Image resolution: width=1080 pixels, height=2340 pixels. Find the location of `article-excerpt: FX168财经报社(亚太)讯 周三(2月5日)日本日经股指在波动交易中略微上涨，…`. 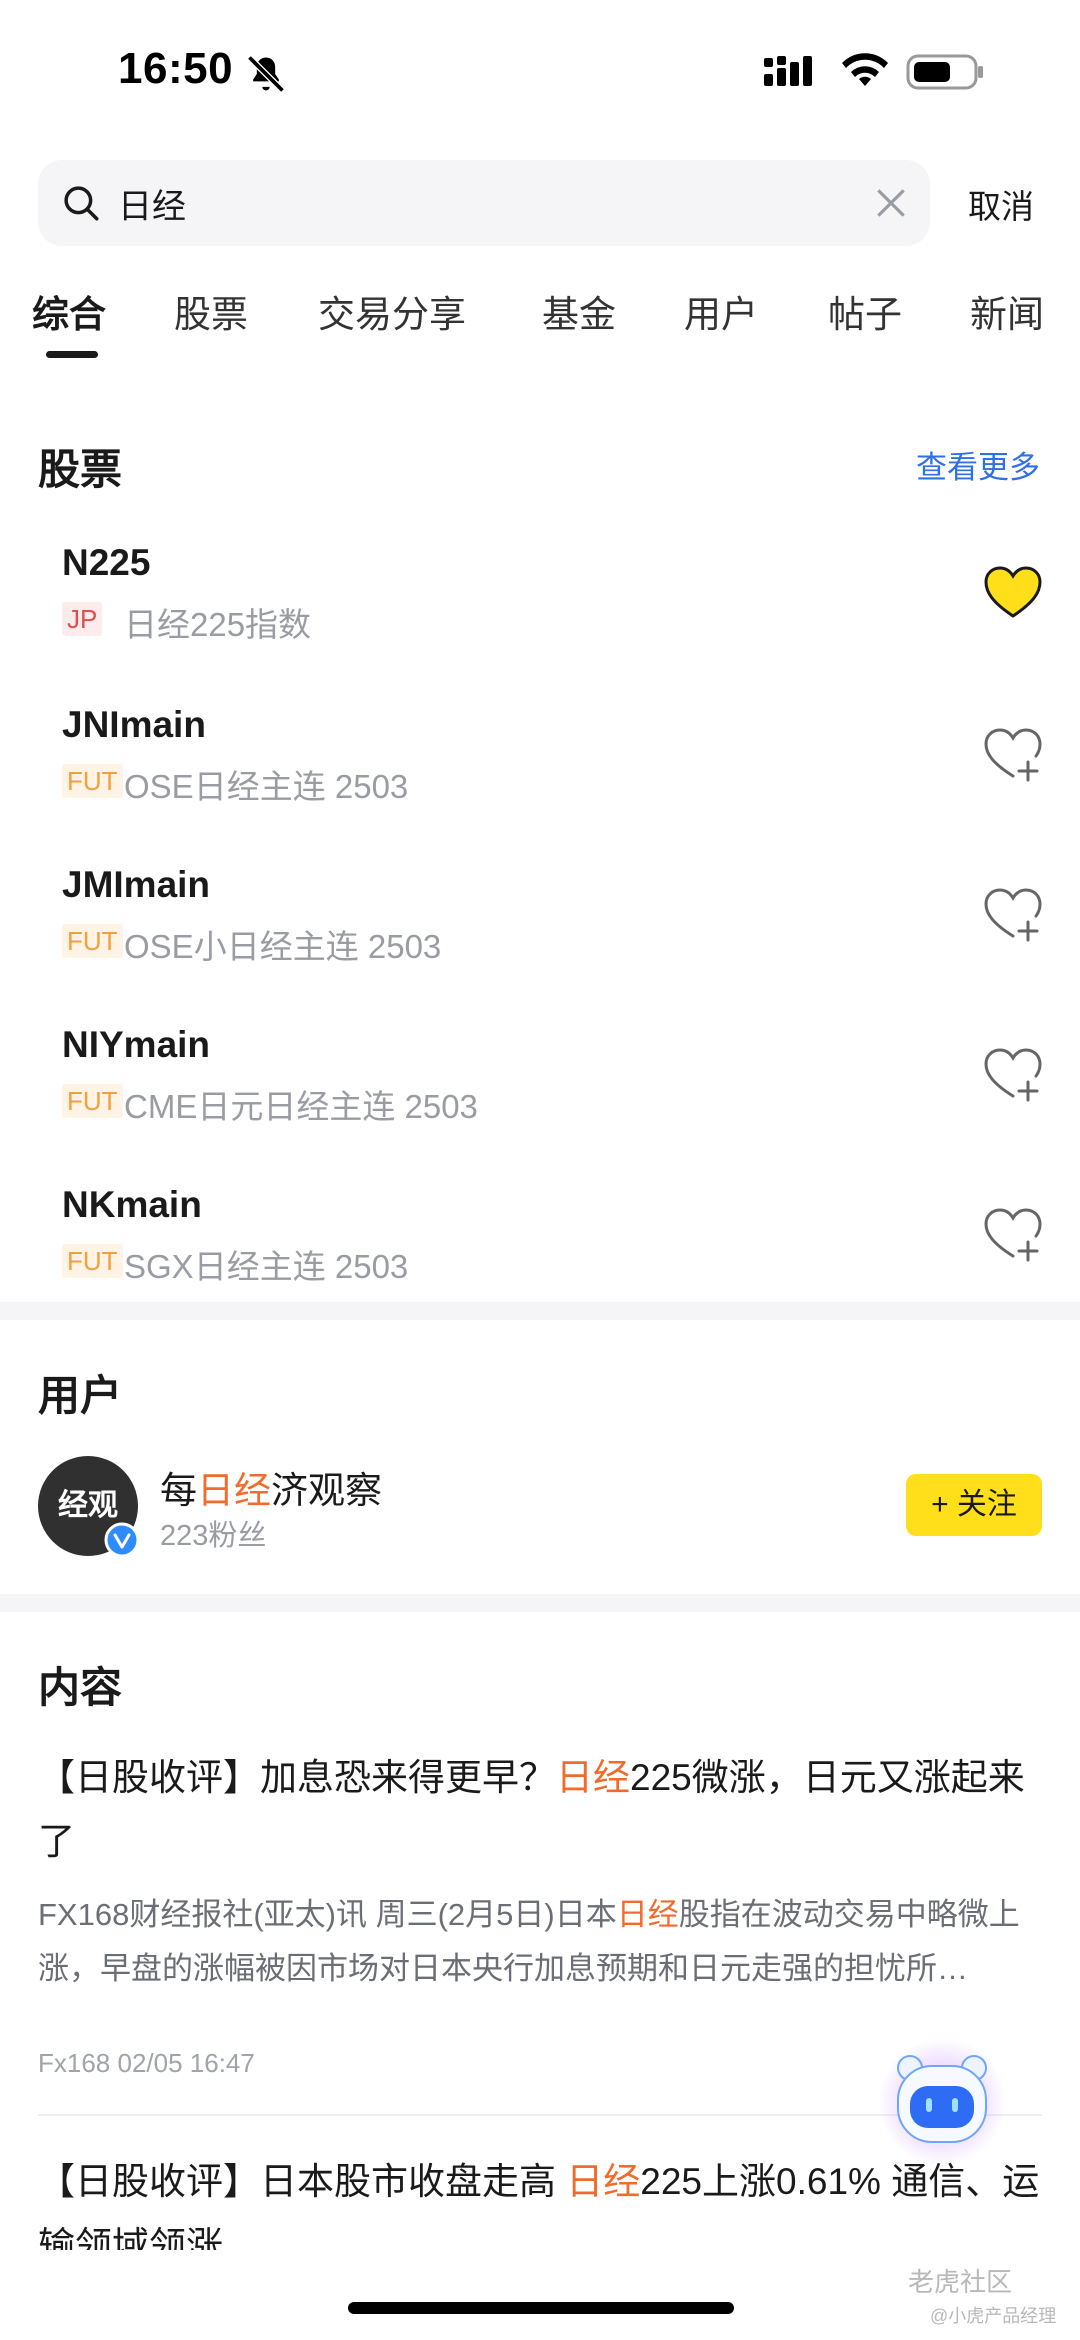

article-excerpt: FX168财经报社(亚太)讯 周三(2月5日)日本日经股指在波动交易中略微上涨，… is located at coordinates (543, 1942).